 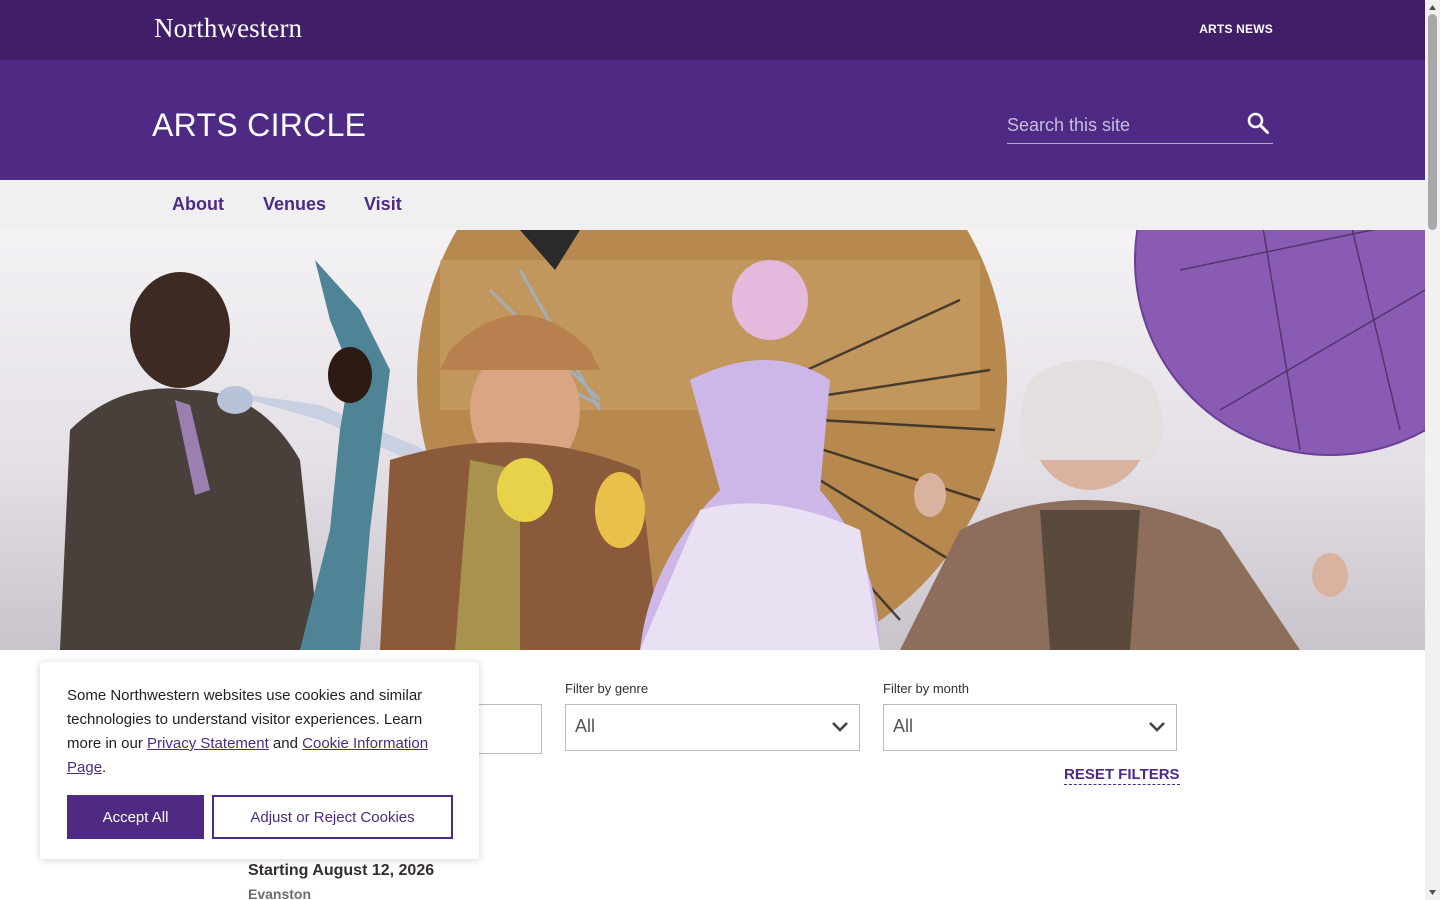 What do you see at coordinates (712, 120) in the screenshot?
I see `site-header: ARTS CIRCLE` at bounding box center [712, 120].